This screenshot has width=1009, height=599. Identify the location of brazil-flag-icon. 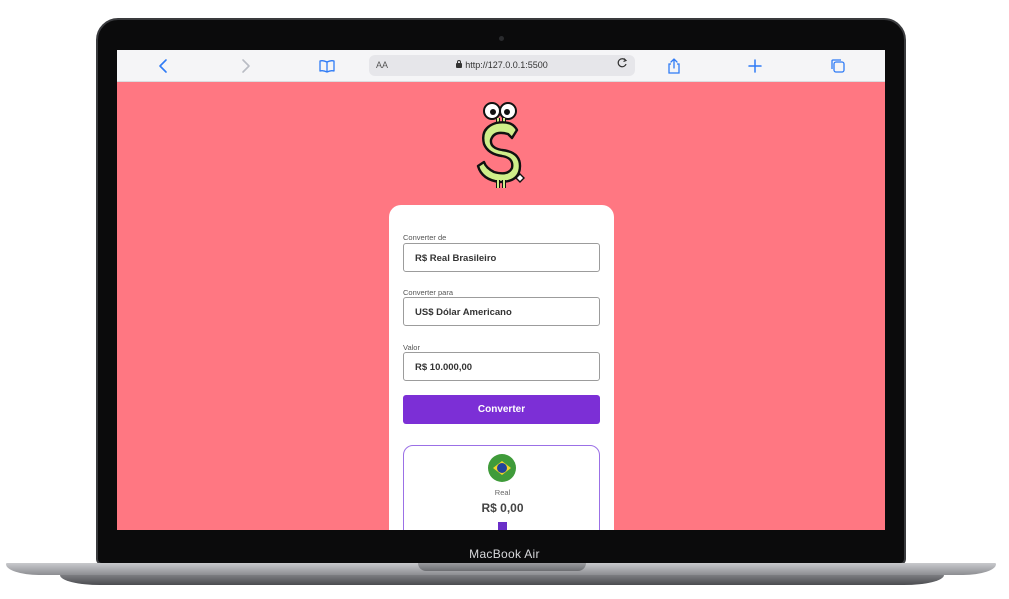
(502, 468).